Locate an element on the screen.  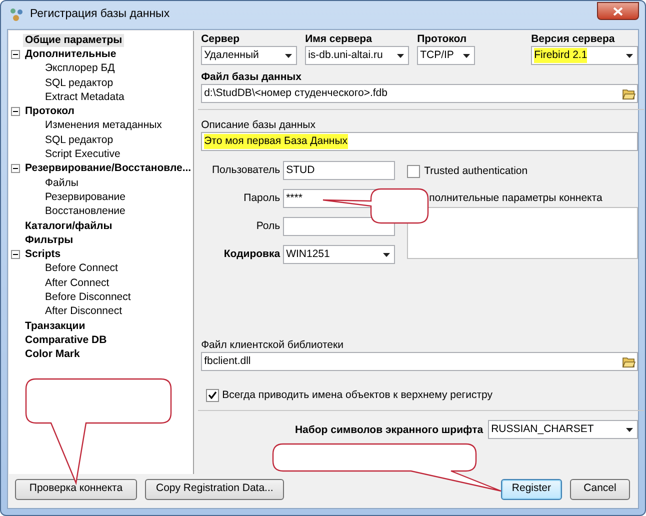
server-select: Firebird 2.1 is located at coordinates (584, 55).